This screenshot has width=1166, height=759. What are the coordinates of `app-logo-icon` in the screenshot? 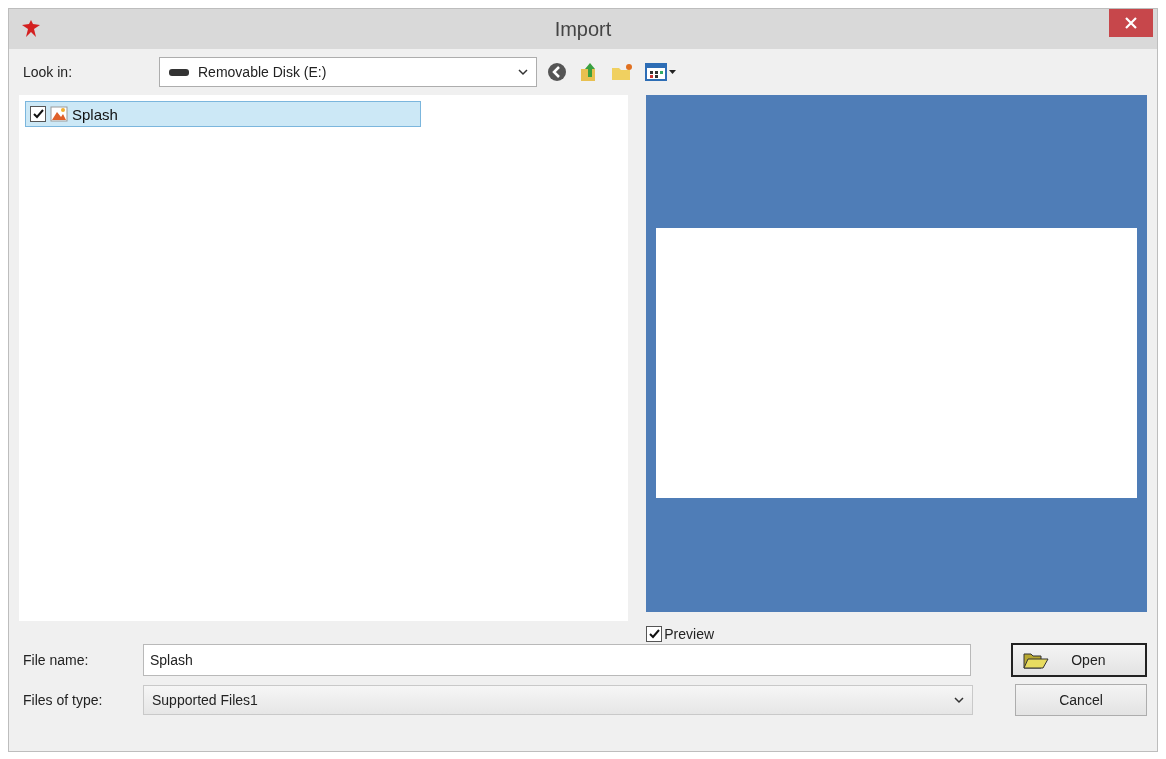 It's located at (31, 29).